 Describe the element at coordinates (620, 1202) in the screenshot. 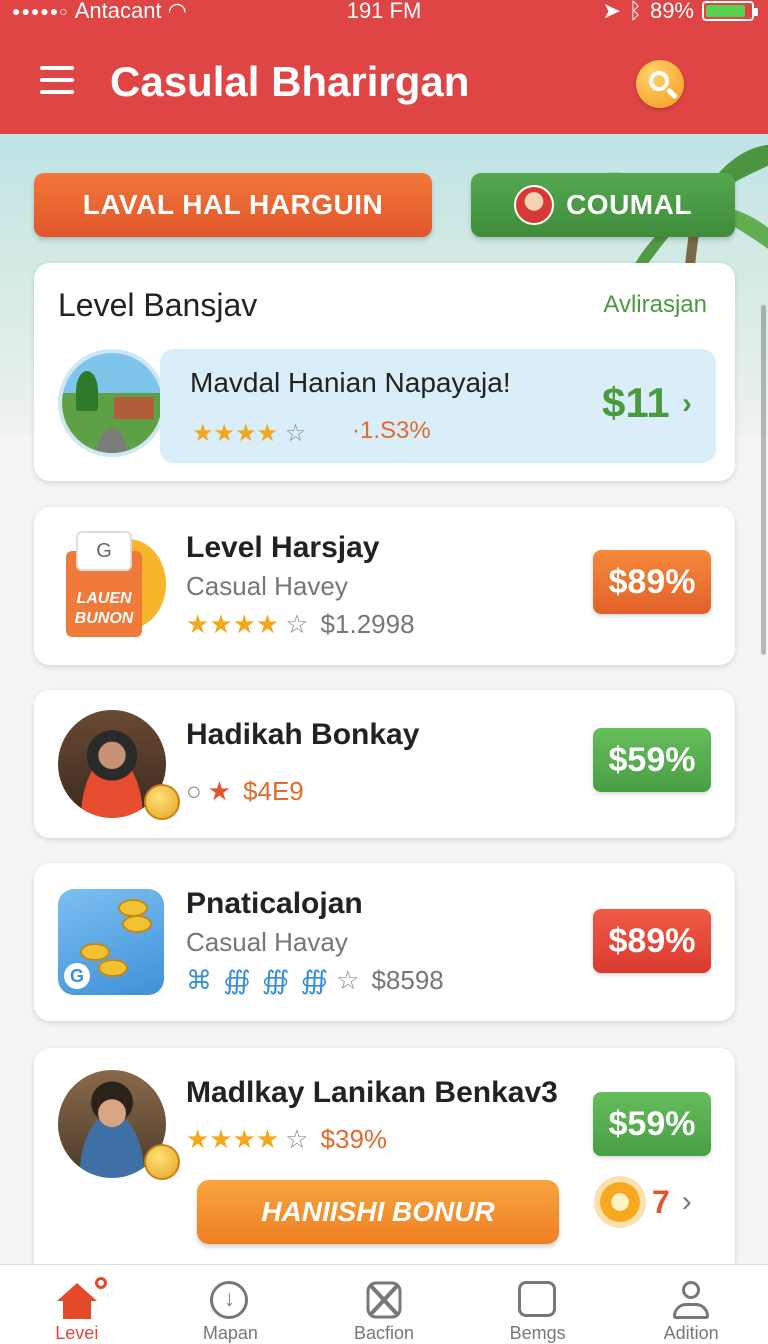

I see `sun-icon` at that location.